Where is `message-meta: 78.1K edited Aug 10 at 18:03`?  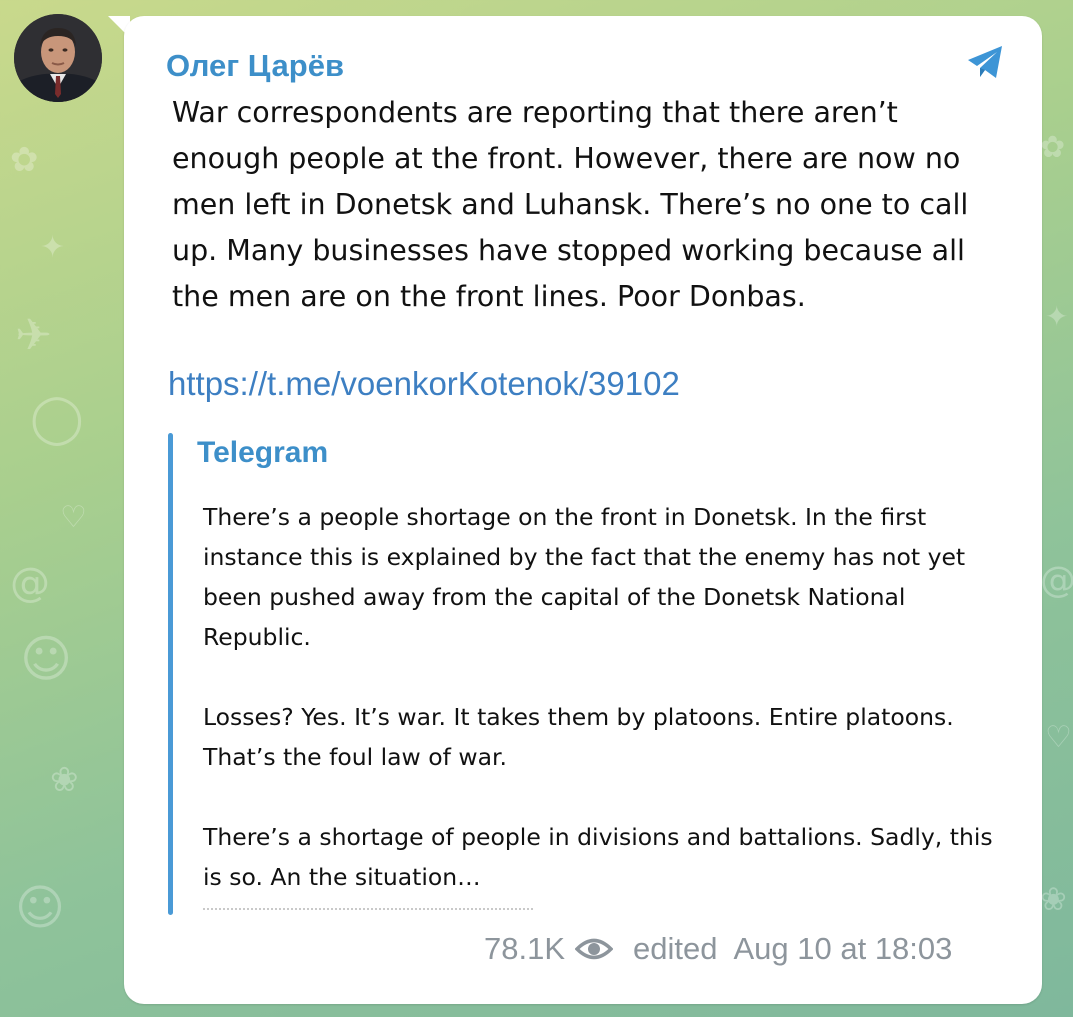
message-meta: 78.1K edited Aug 10 at 18:03 is located at coordinates (718, 949).